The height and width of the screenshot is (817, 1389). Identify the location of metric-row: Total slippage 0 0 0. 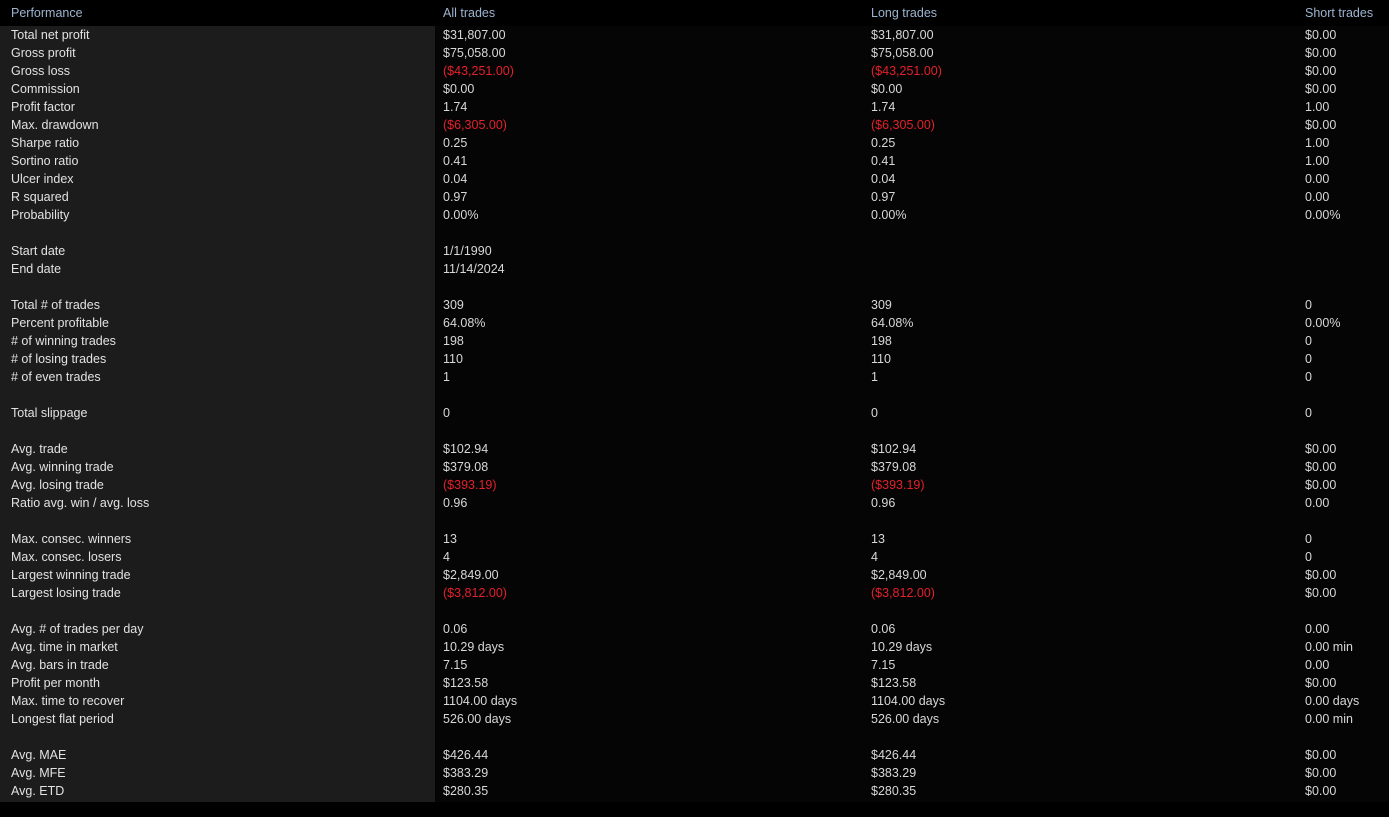
(694, 413).